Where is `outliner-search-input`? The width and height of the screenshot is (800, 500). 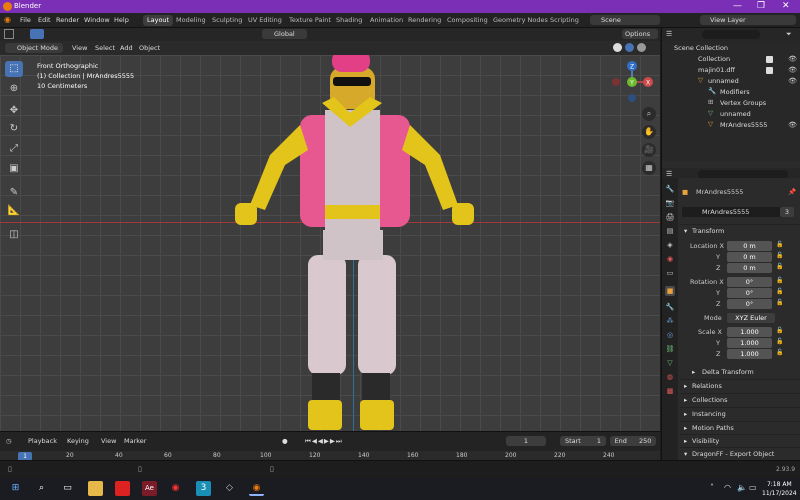 outliner-search-input is located at coordinates (731, 34).